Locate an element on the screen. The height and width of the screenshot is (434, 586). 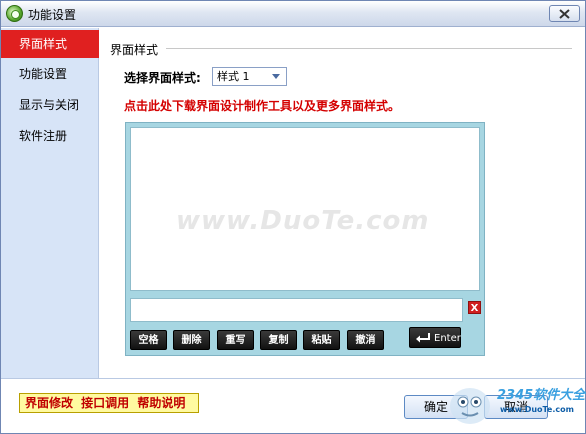
clear-icon: X is located at coordinates (474, 307).